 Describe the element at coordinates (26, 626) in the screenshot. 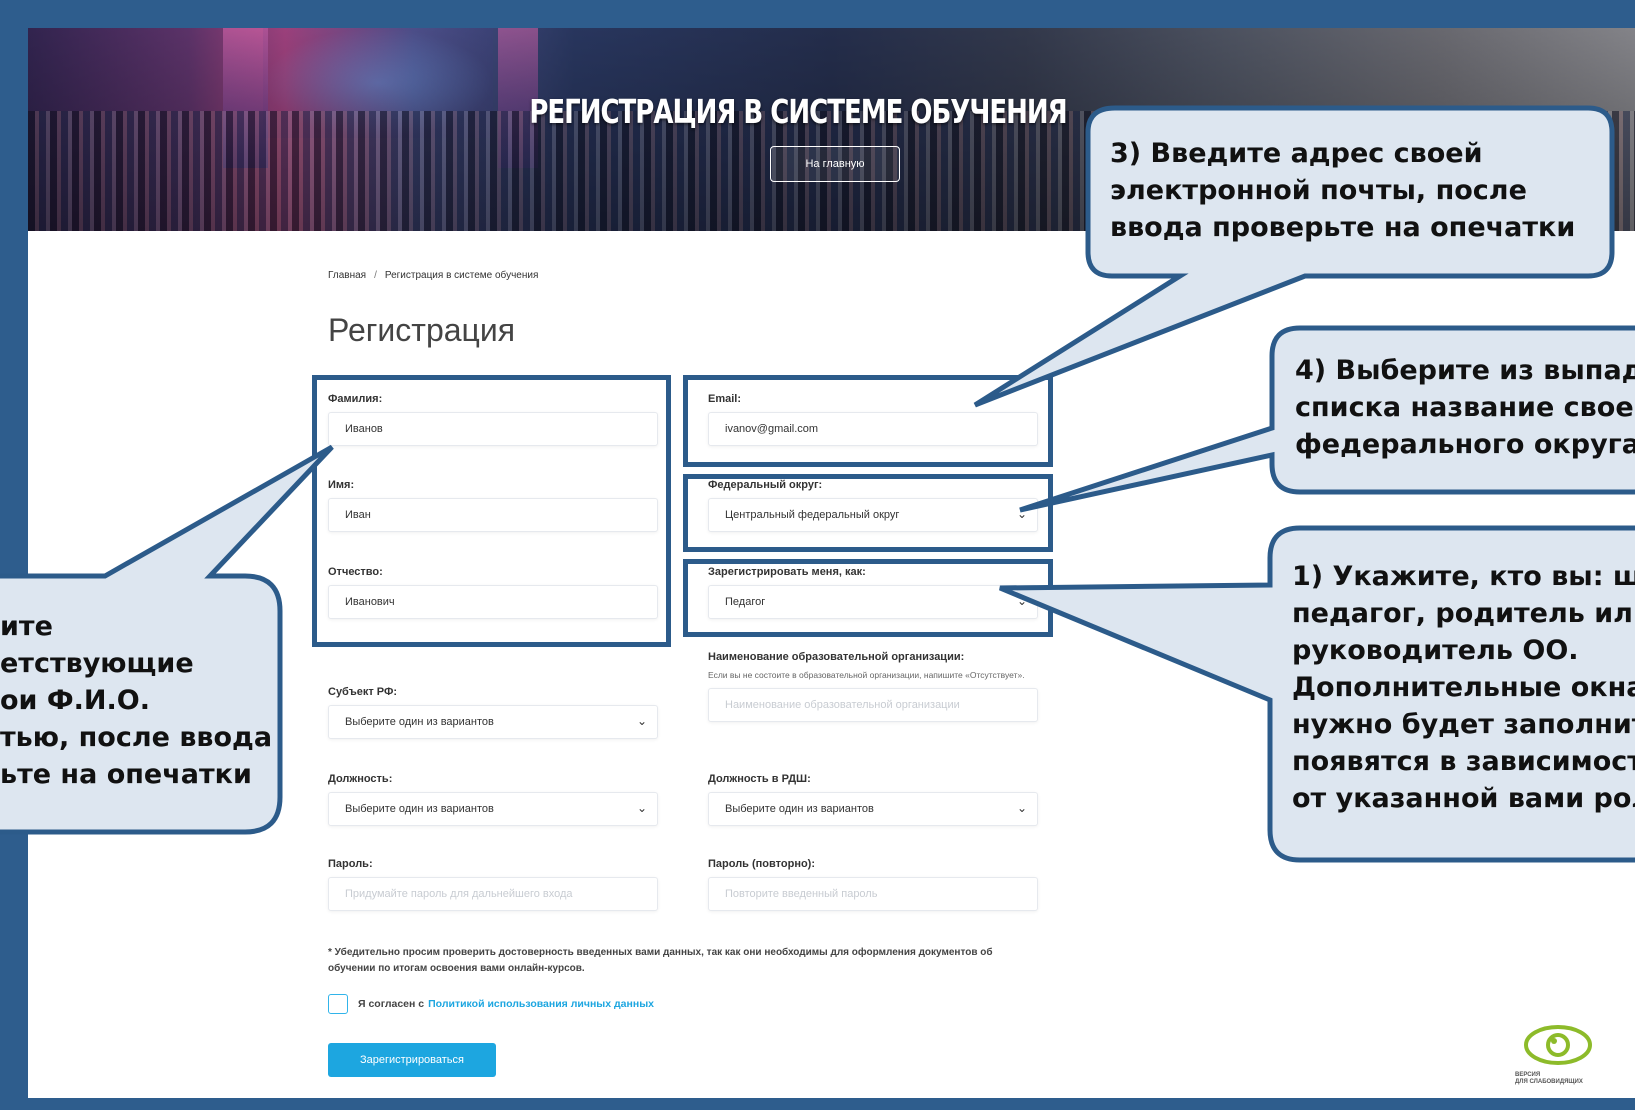

I see `callout-2-line: ите` at that location.